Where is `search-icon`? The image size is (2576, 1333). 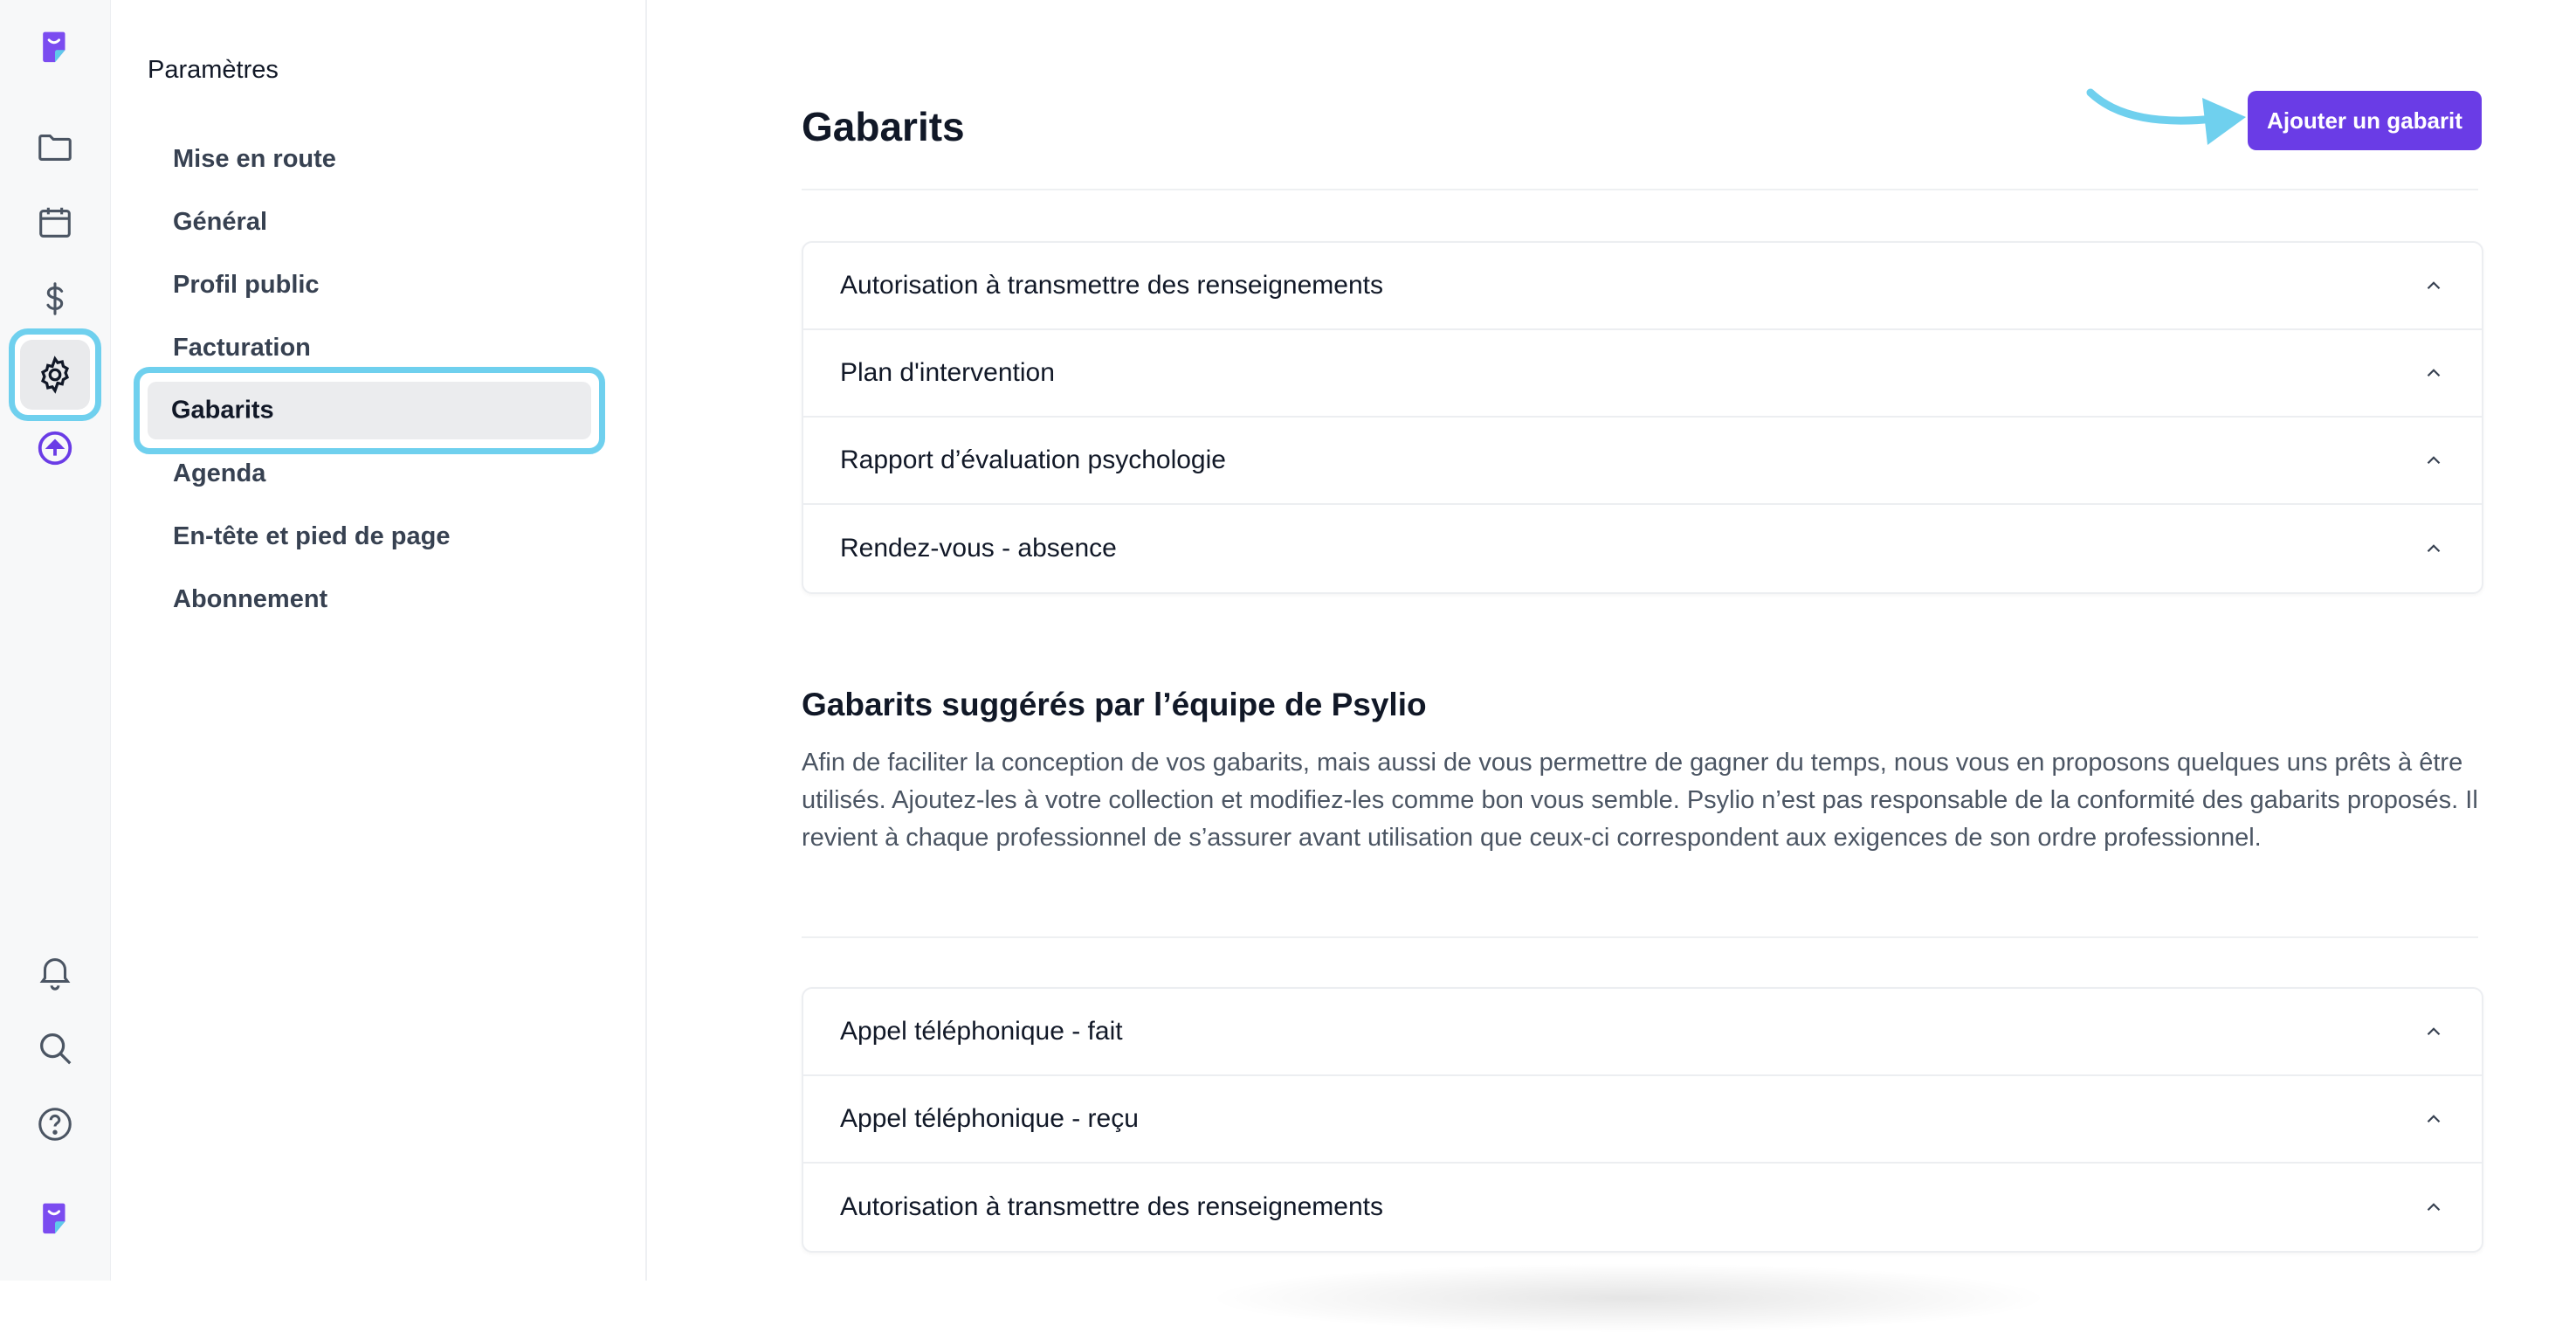 search-icon is located at coordinates (55, 1048).